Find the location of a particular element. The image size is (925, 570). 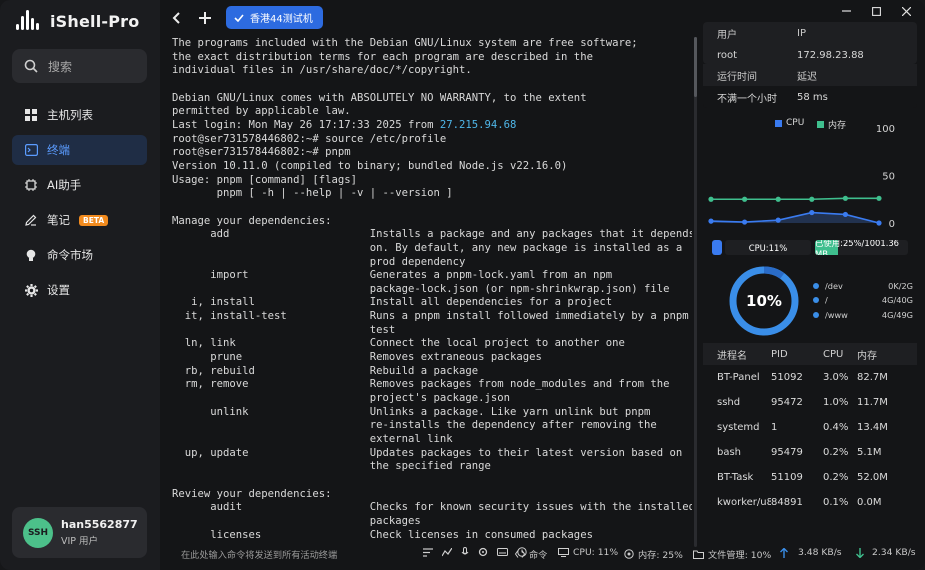

process-cpu: 1.0% is located at coordinates (836, 402).